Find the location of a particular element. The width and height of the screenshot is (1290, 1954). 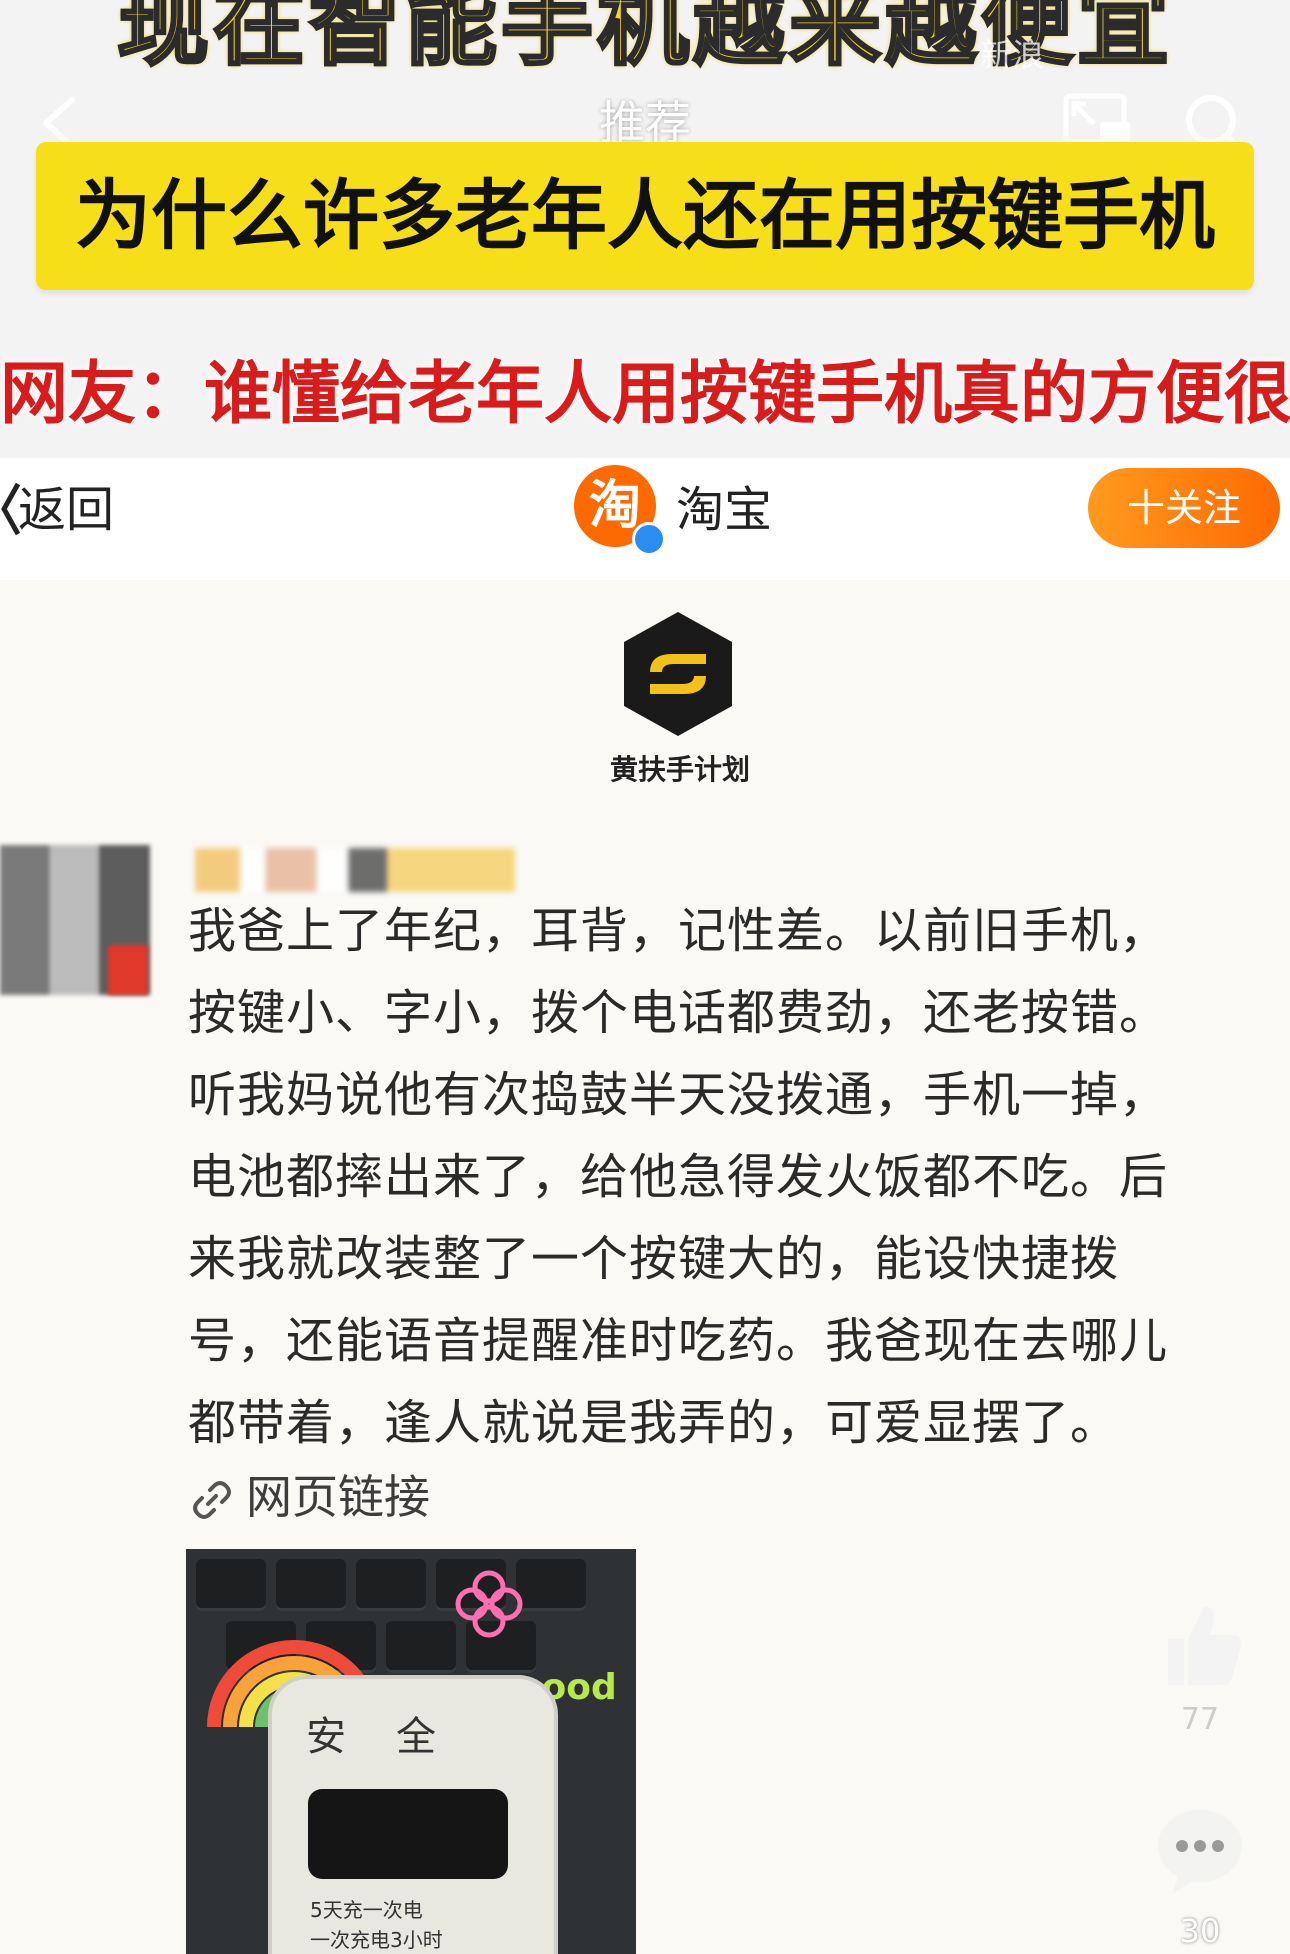

comment-count: 30 is located at coordinates (1200, 1931).